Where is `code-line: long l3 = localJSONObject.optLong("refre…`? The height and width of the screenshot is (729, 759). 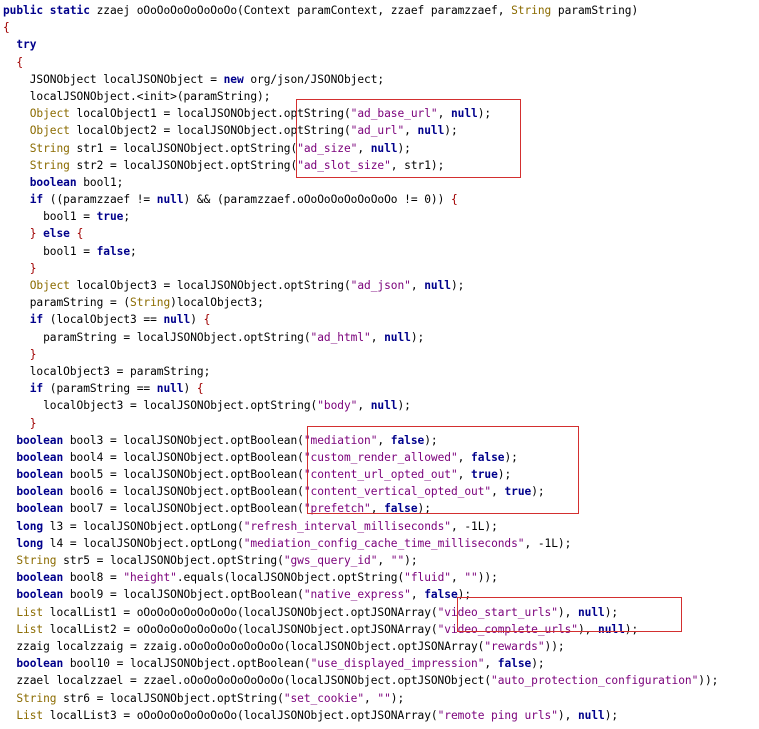 code-line: long l3 = localJSONObject.optLong("refre… is located at coordinates (360, 526).